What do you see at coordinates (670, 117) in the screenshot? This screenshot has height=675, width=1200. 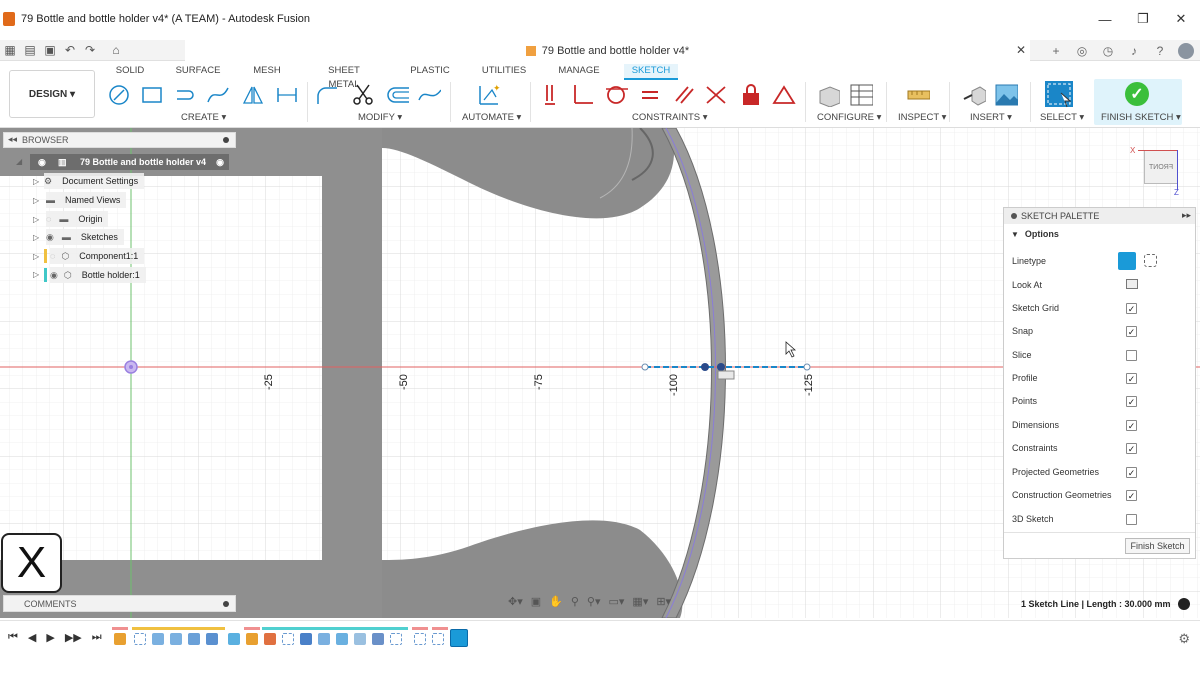 I see `constraints-menu: CONSTRAINTS ▾` at bounding box center [670, 117].